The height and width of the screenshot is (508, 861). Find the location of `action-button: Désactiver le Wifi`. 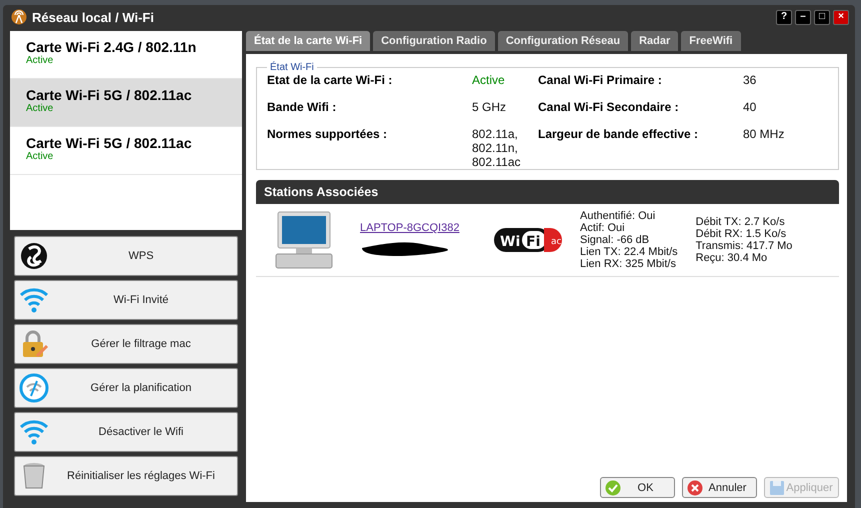

action-button: Désactiver le Wifi is located at coordinates (126, 432).